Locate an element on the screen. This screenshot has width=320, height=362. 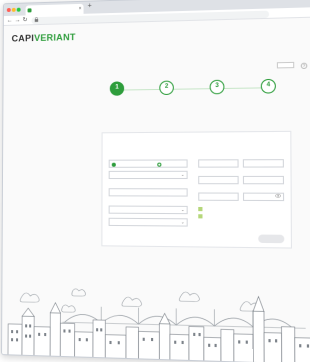
step-1-label is located at coordinates (116, 97).